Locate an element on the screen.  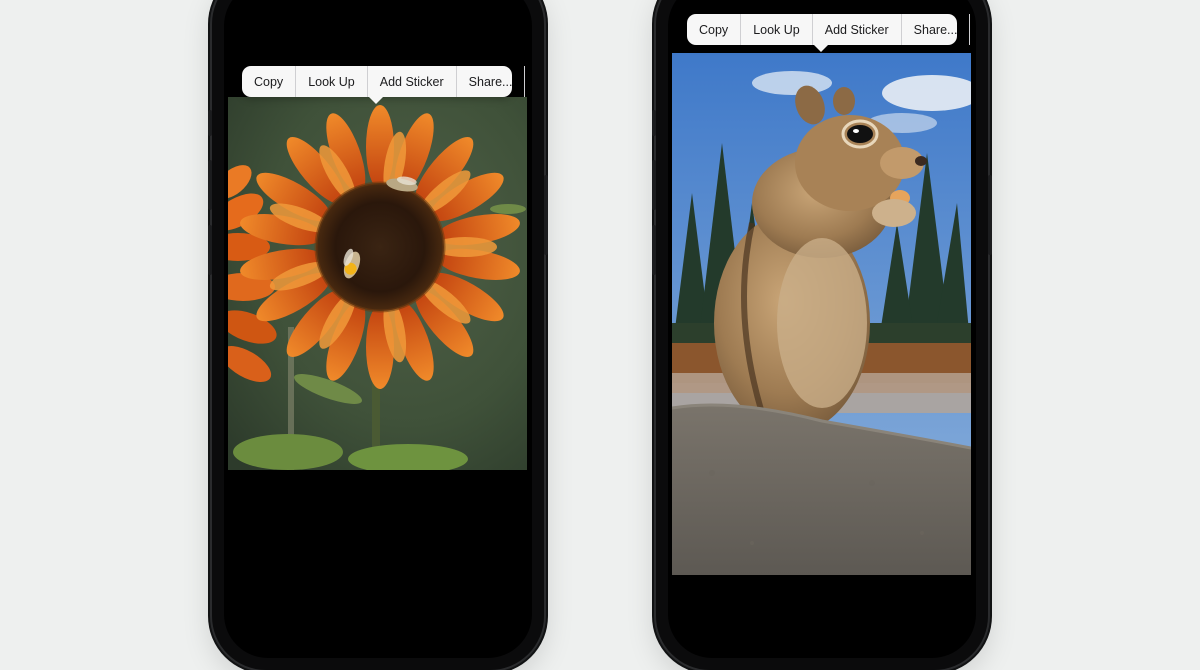
sunflower-photo is located at coordinates (377, 283).